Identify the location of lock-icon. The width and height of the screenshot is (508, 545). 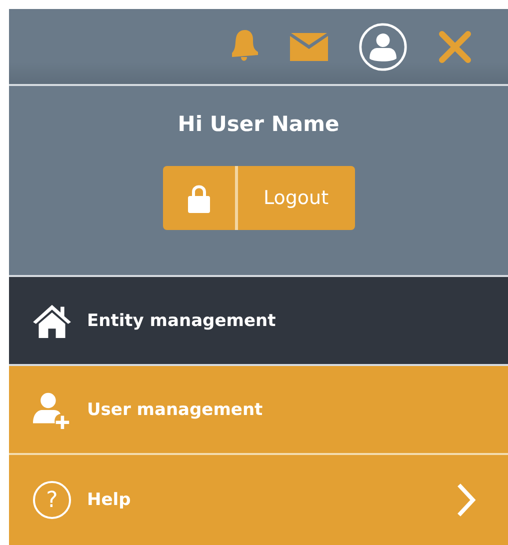
(199, 198).